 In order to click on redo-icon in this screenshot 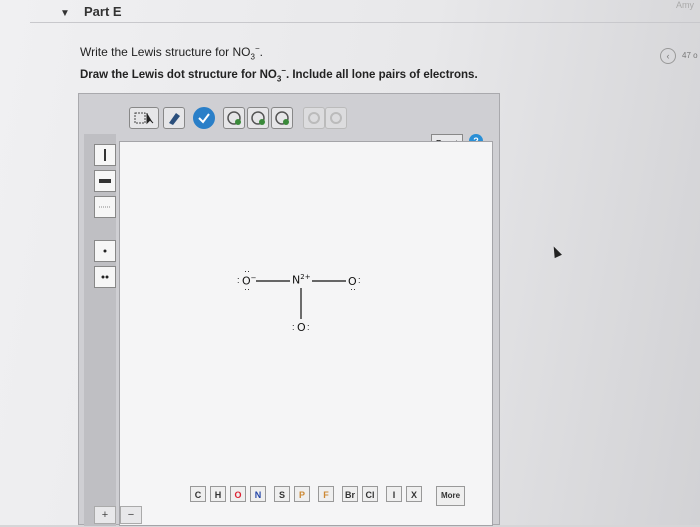, I will do `click(336, 118)`.